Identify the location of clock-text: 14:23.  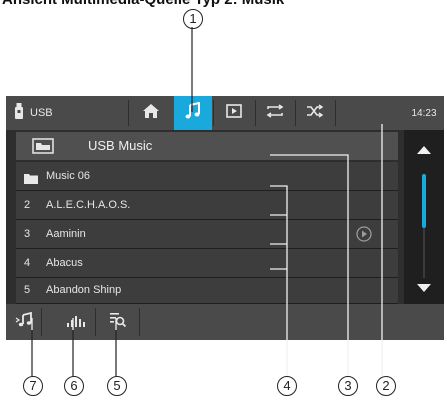
(424, 113).